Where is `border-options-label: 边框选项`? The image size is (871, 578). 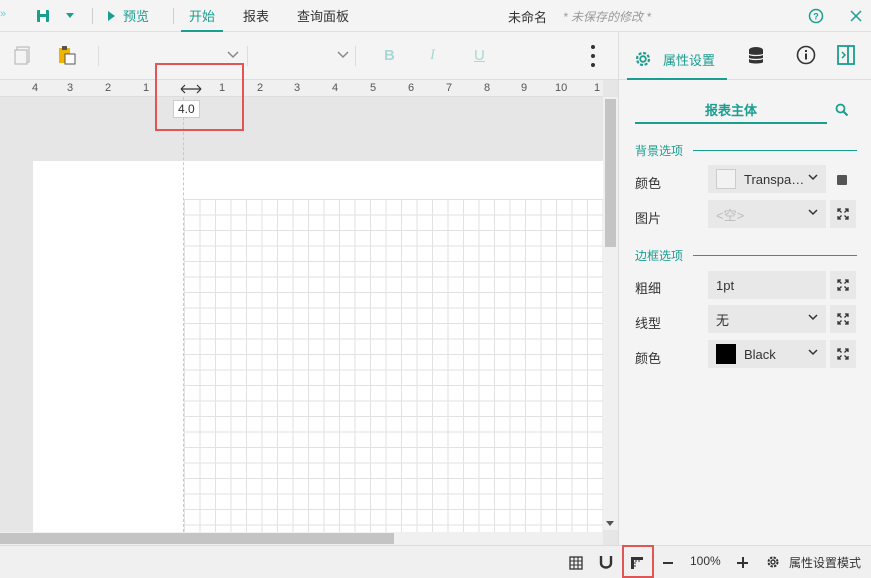
border-options-label: 边框选项 is located at coordinates (659, 256).